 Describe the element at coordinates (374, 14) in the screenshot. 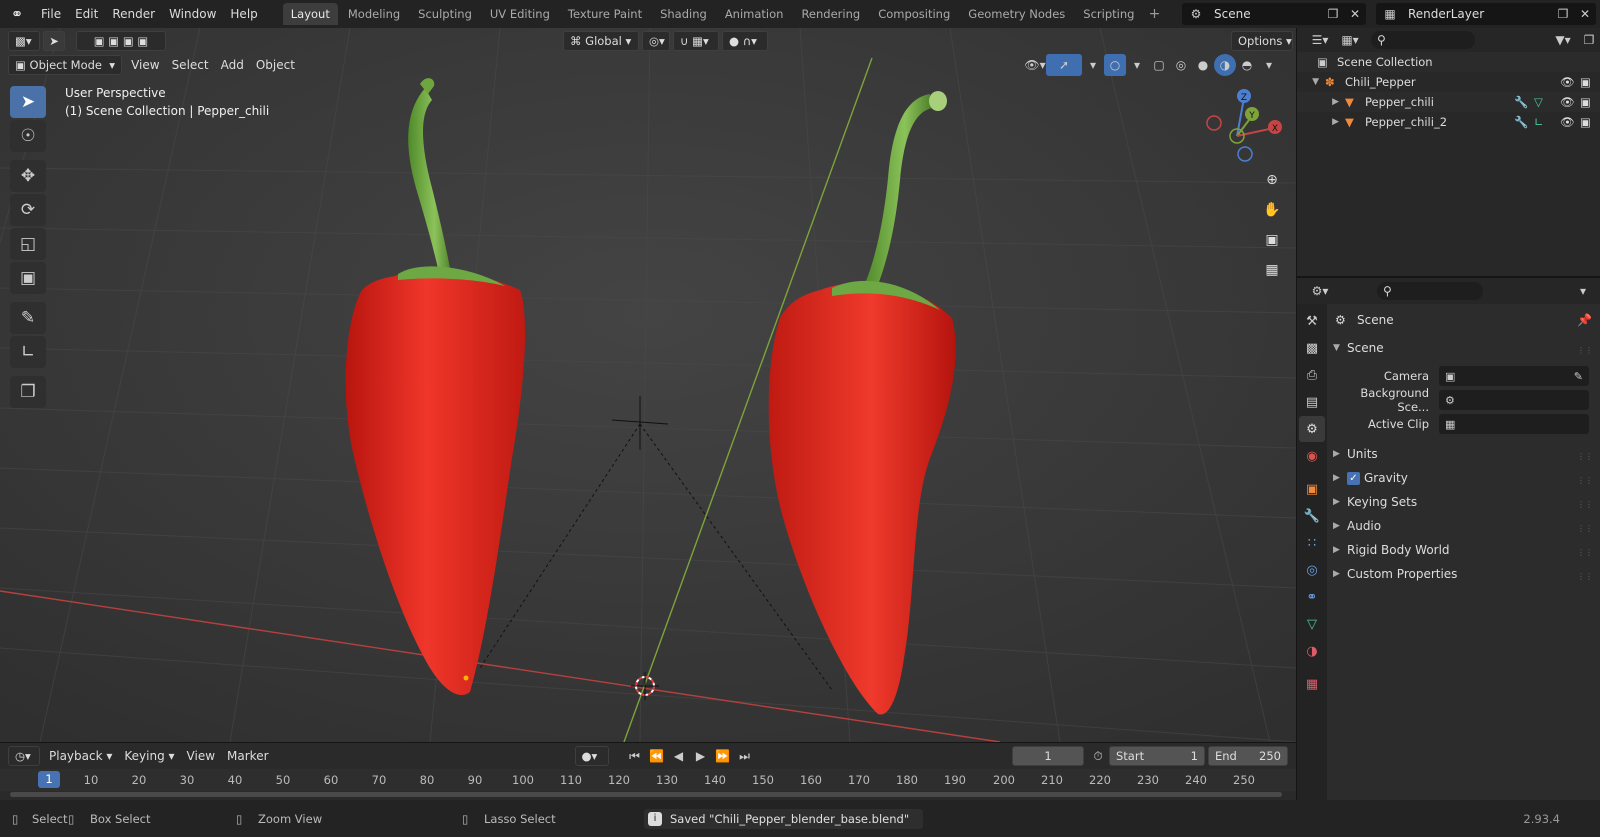

I see `tab-modeling: Modeling` at that location.